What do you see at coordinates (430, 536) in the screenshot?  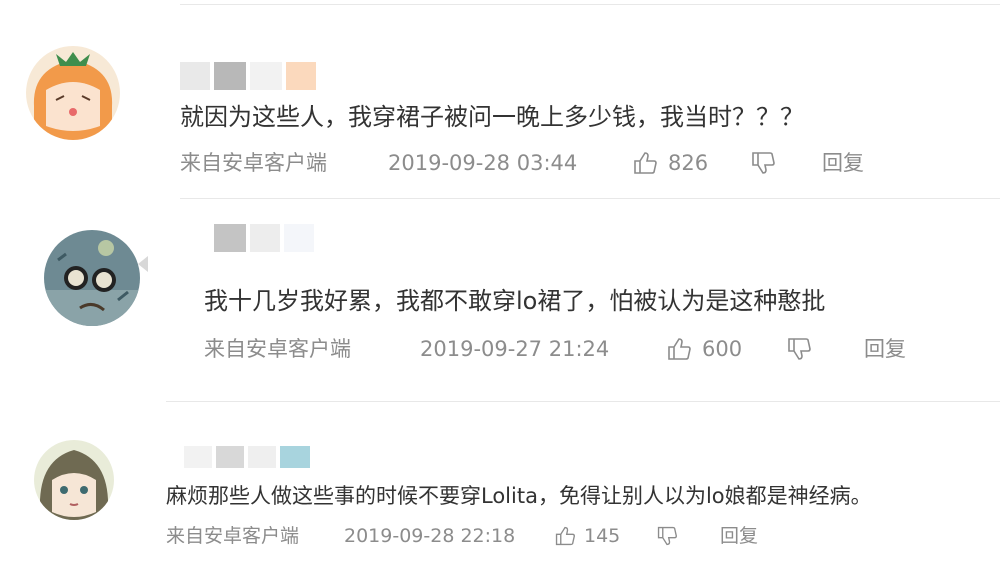 I see `timestamp: 2019-09-28 22:18` at bounding box center [430, 536].